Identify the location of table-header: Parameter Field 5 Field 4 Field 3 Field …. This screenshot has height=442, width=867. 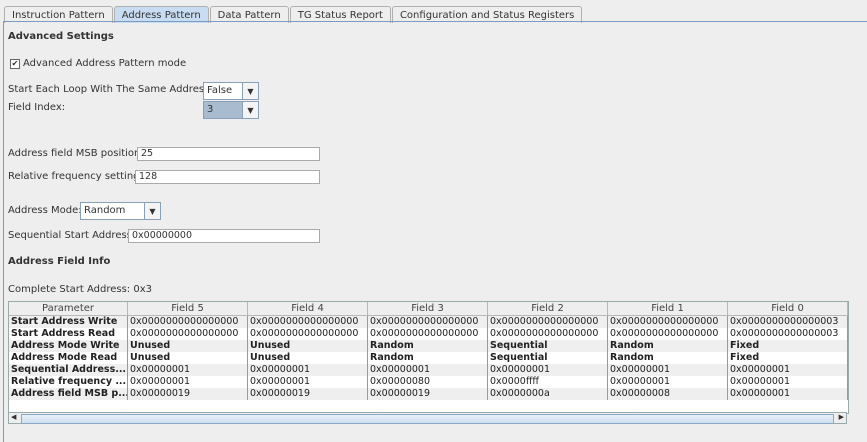
(428, 309).